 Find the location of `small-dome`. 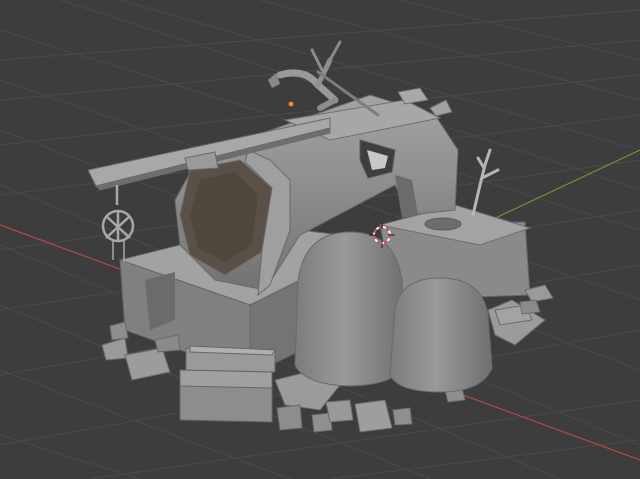

small-dome is located at coordinates (441, 335).